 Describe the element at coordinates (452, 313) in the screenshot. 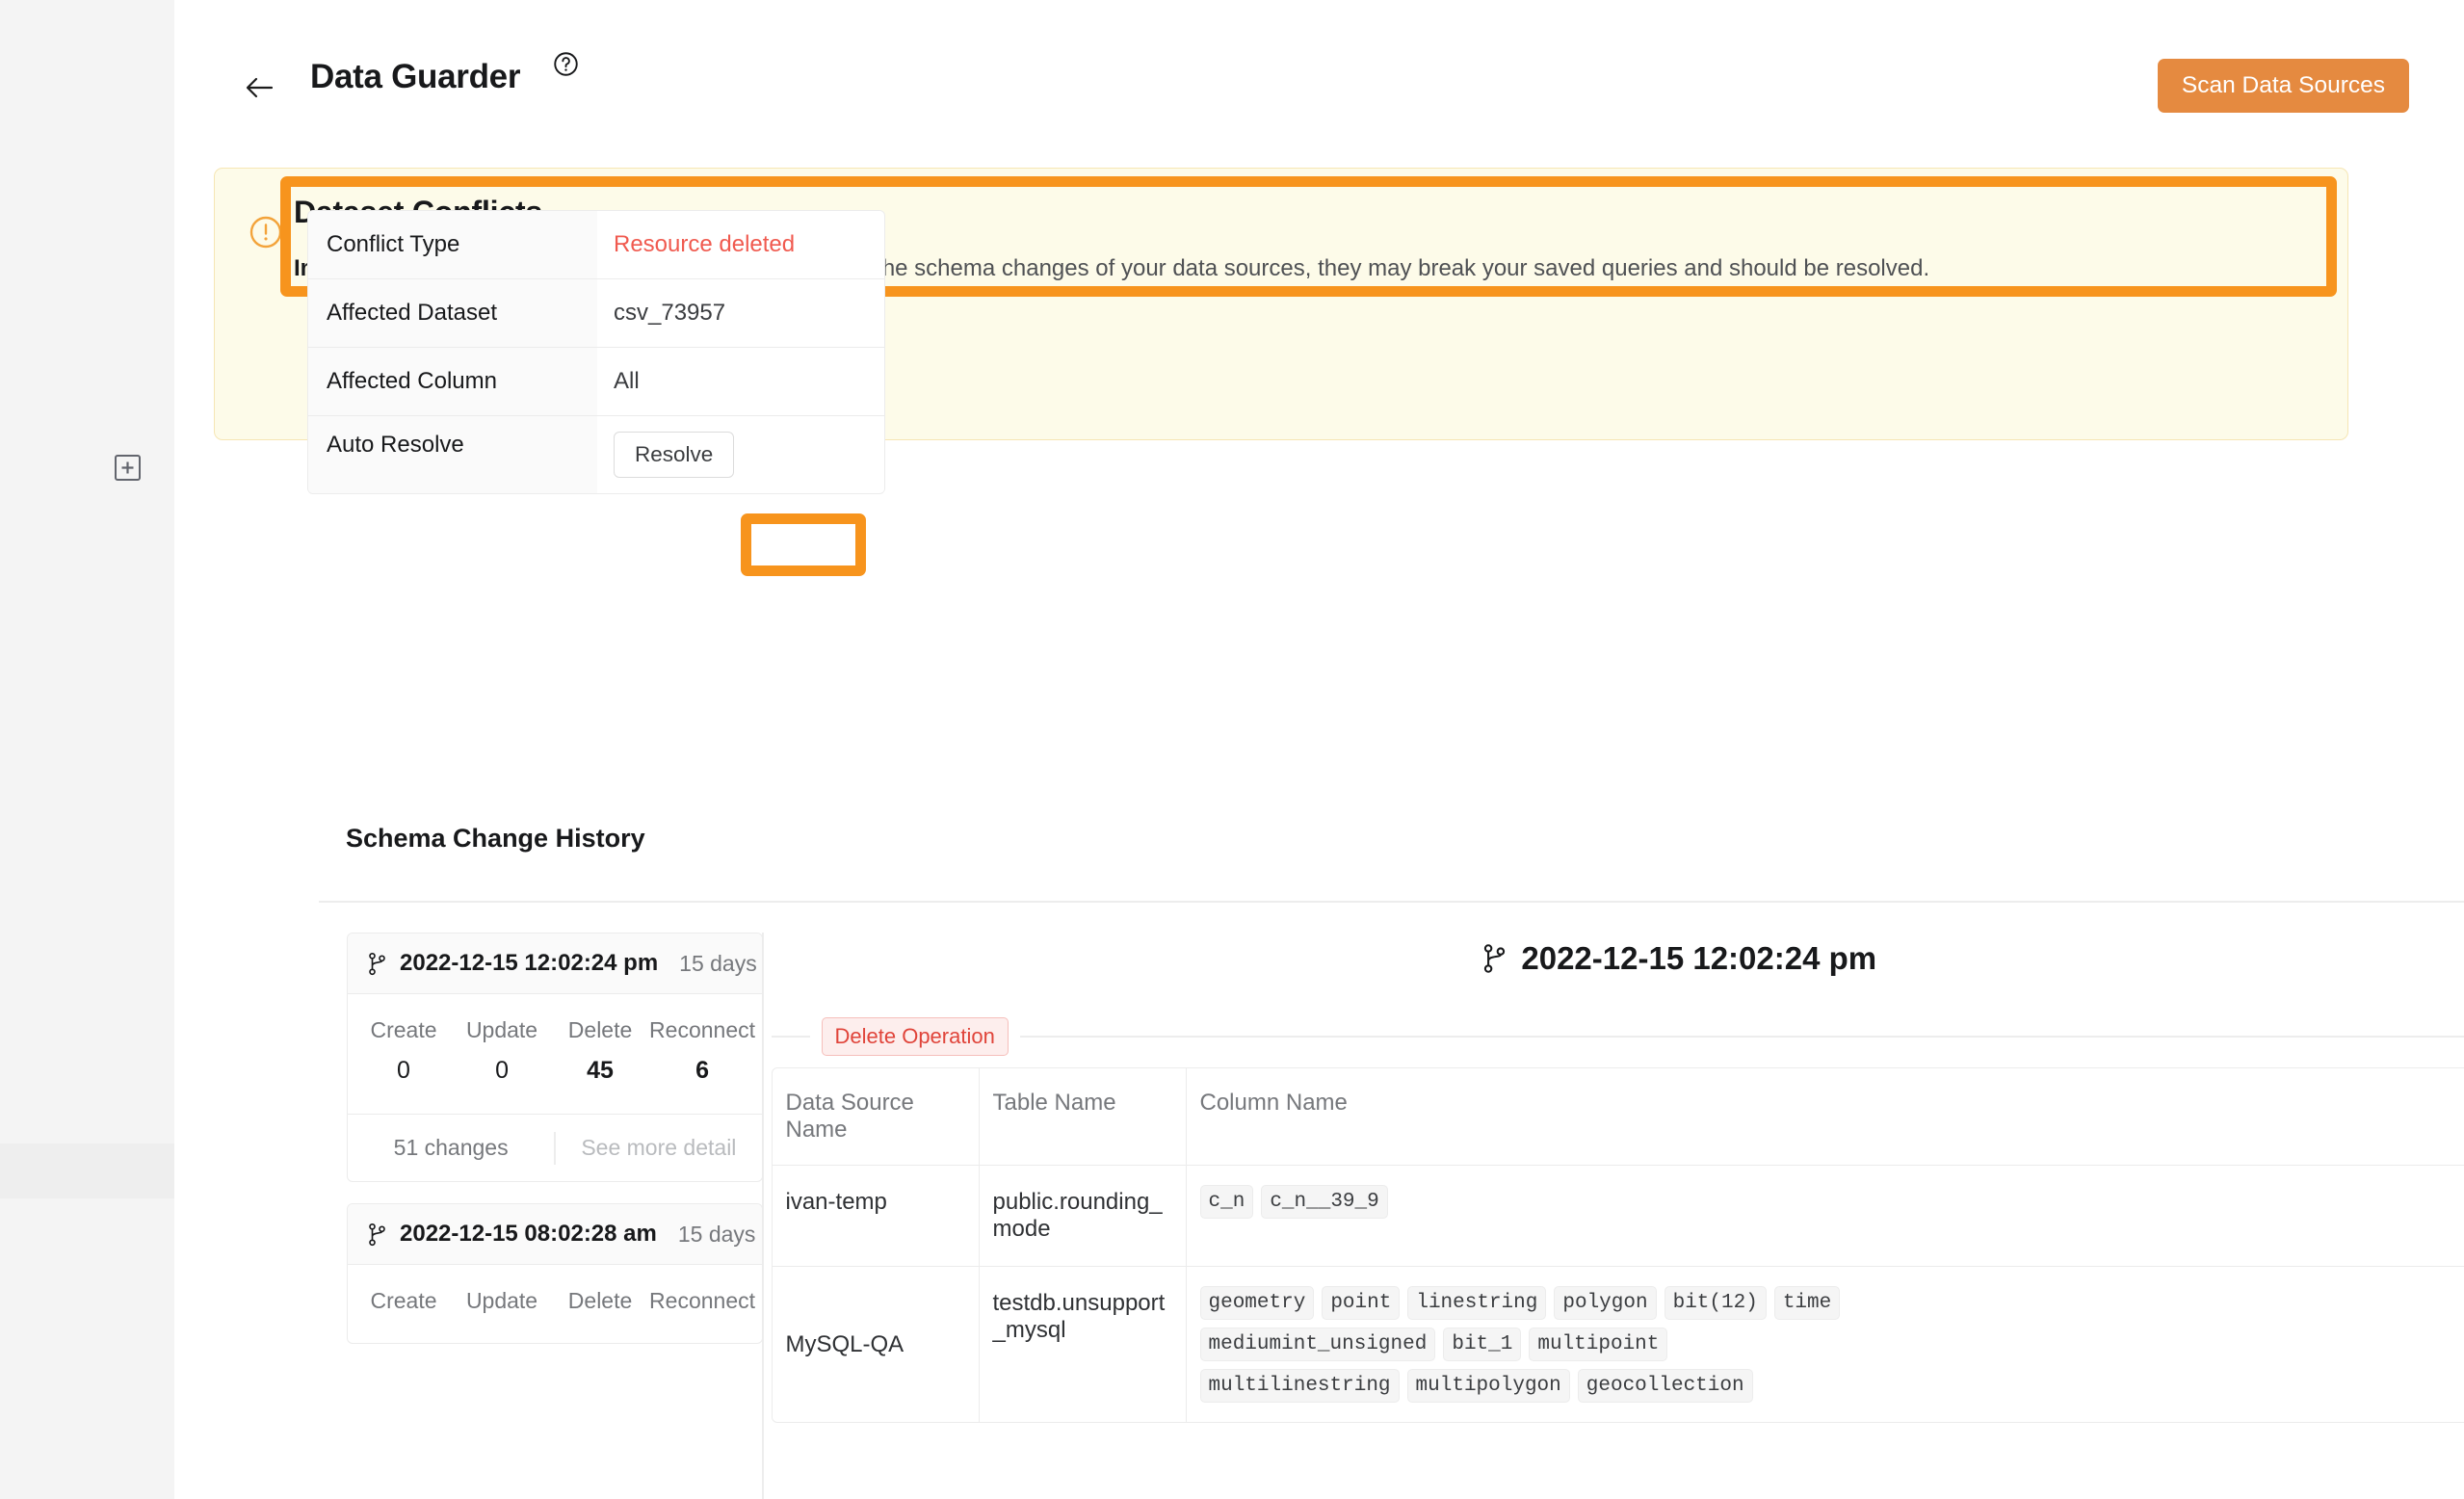

I see `affected-dataset-label: Affected Dataset` at that location.